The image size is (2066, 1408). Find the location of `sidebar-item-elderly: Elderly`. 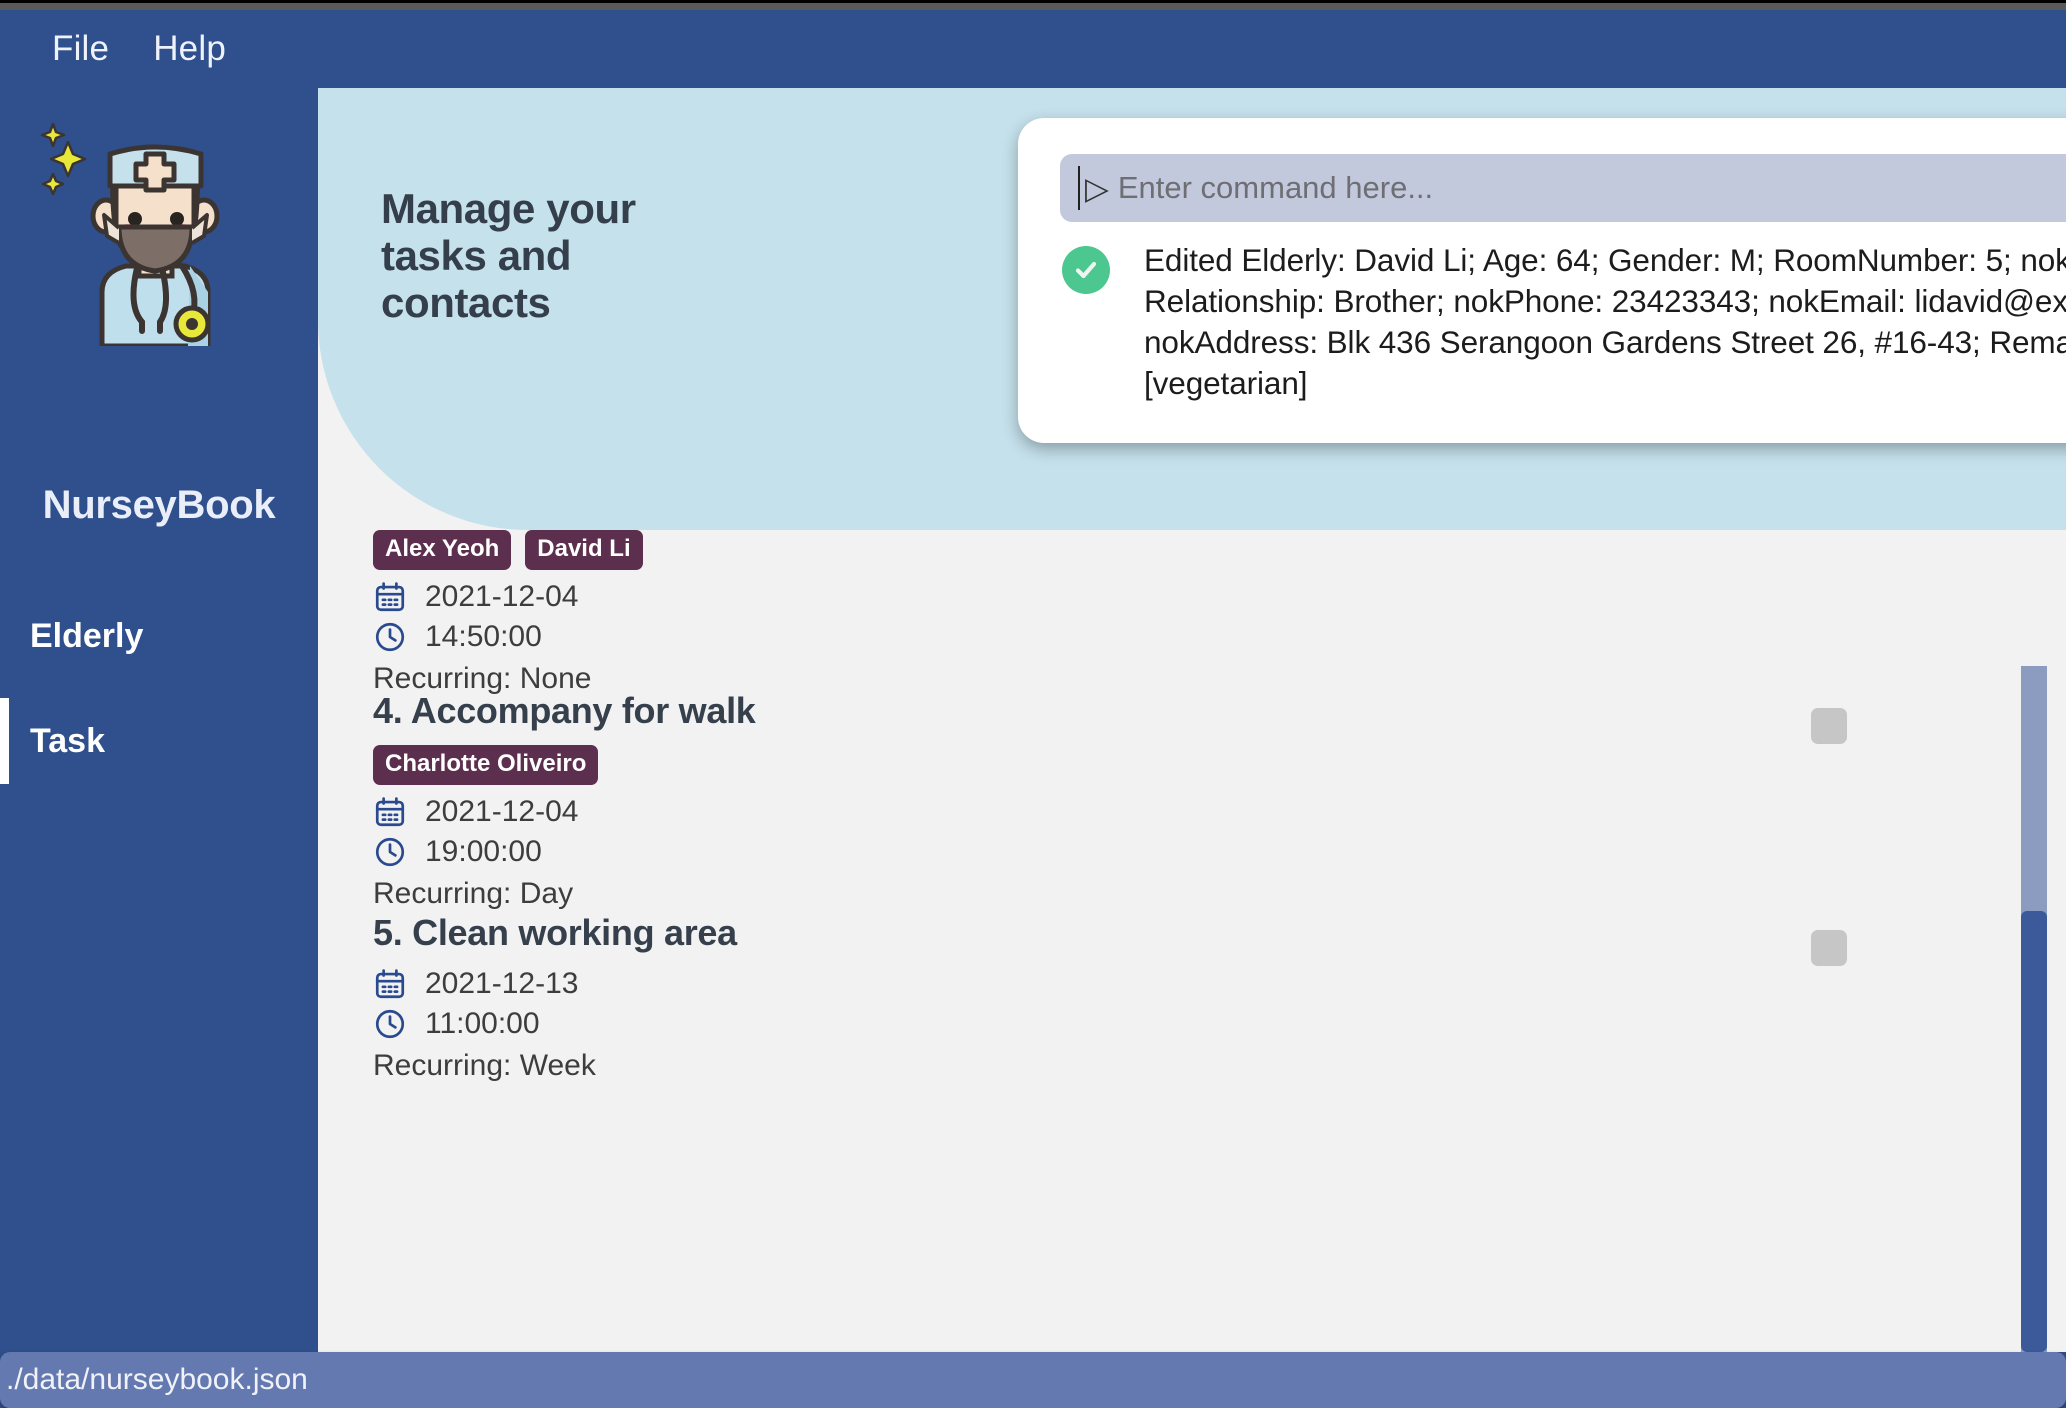

sidebar-item-elderly: Elderly is located at coordinates (159, 636).